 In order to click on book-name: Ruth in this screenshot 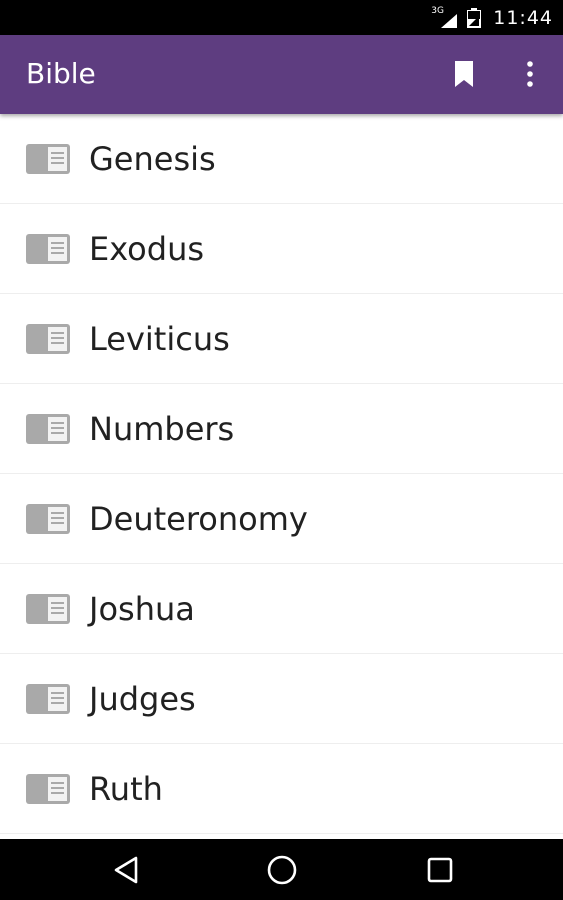, I will do `click(126, 788)`.